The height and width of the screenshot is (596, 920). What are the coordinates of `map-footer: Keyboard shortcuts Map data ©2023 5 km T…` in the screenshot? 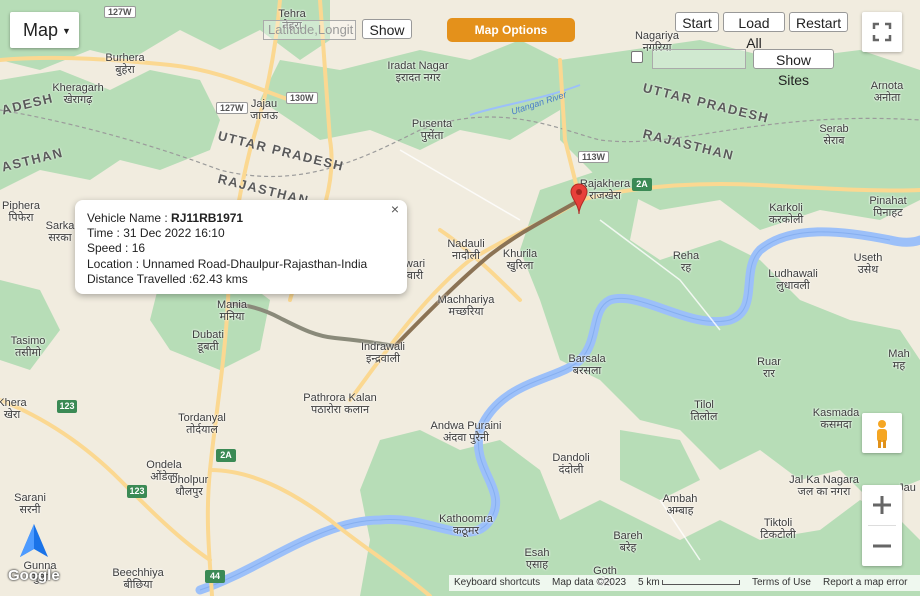 It's located at (684, 583).